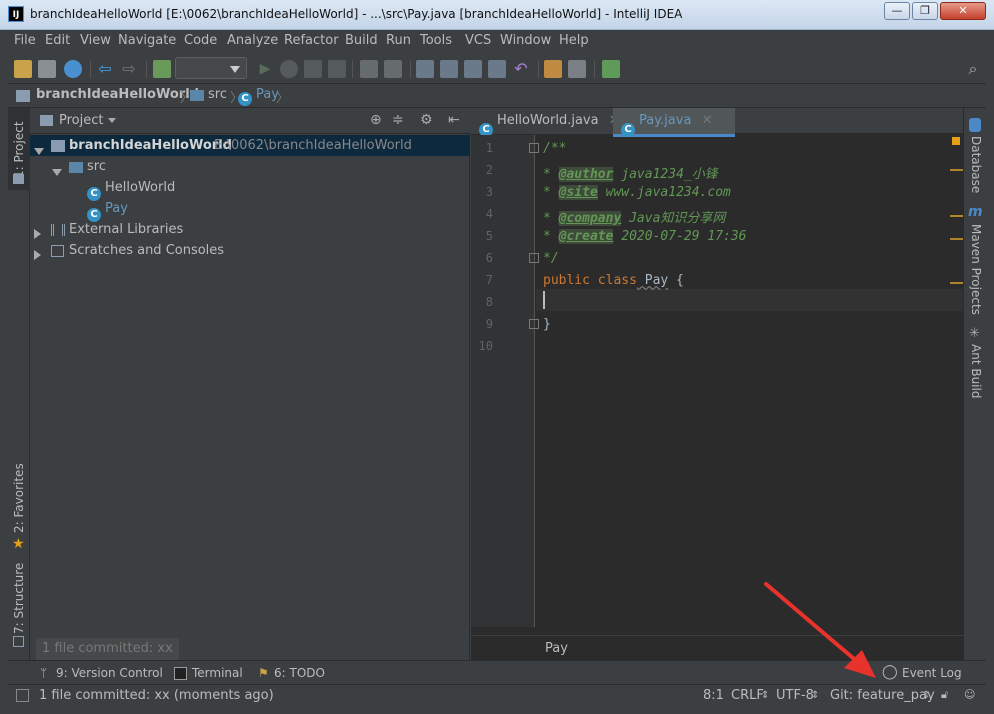 This screenshot has width=994, height=714. Describe the element at coordinates (109, 673) in the screenshot. I see `version-control-button: 9: Version Control` at that location.